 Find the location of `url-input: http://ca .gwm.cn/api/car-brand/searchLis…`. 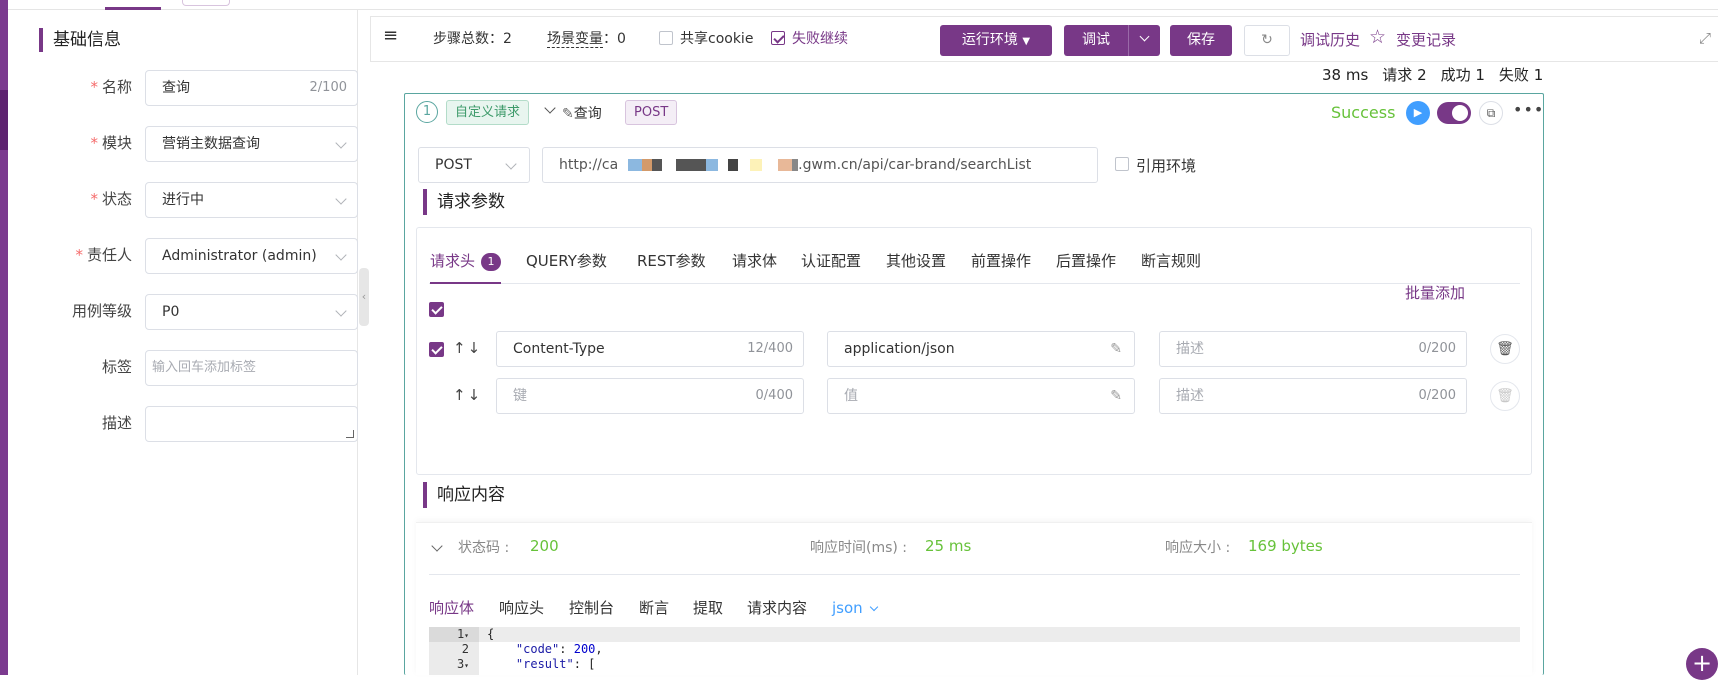

url-input: http://ca .gwm.cn/api/car-brand/searchLis… is located at coordinates (820, 165).